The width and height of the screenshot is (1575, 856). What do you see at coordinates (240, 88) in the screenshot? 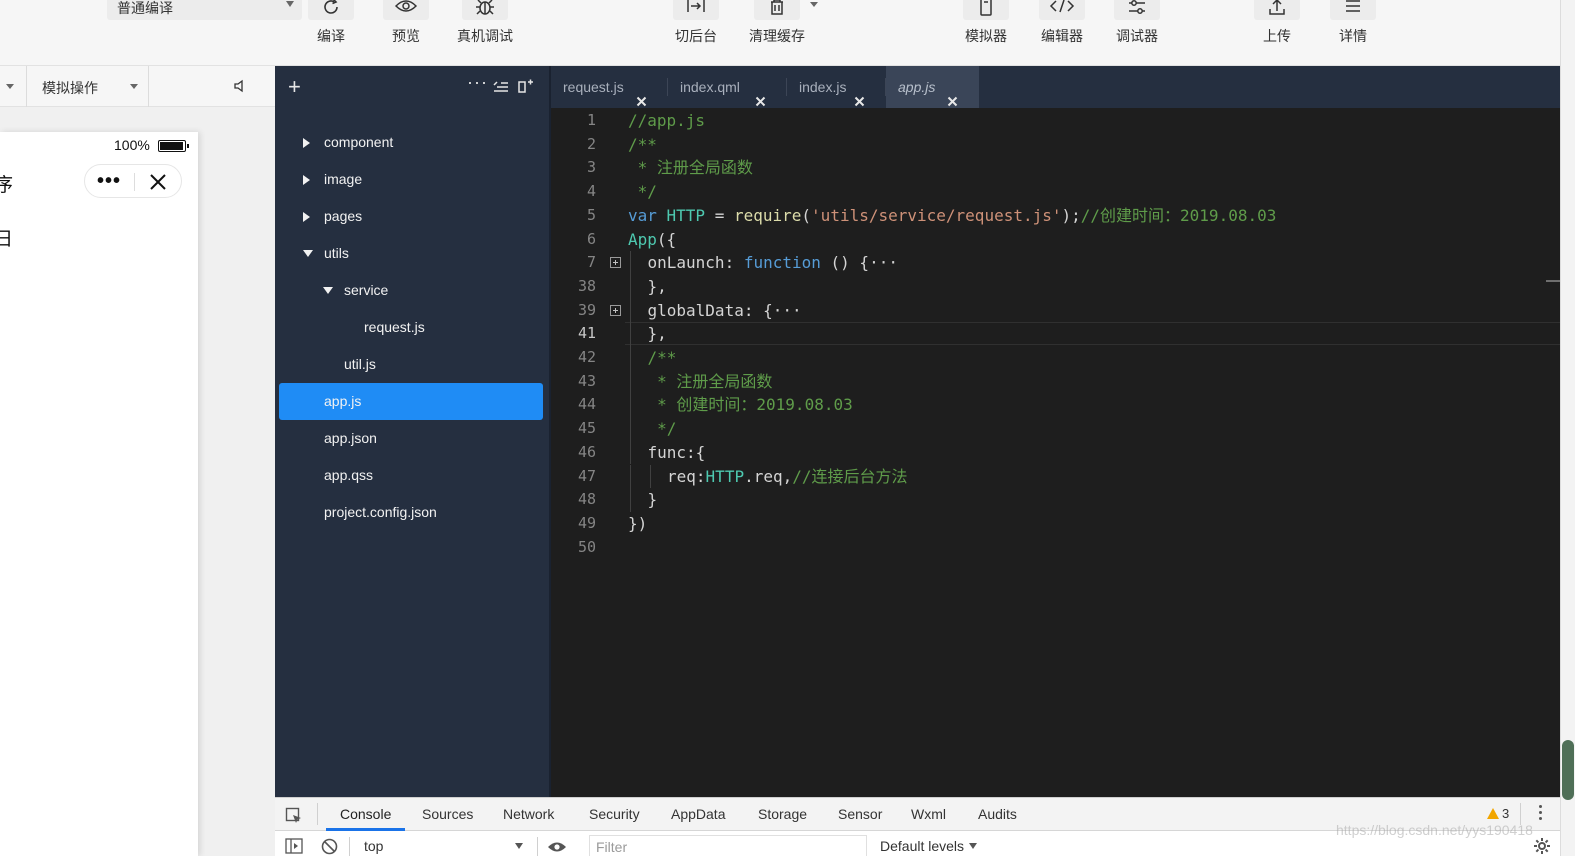
I see `speaker-icon` at bounding box center [240, 88].